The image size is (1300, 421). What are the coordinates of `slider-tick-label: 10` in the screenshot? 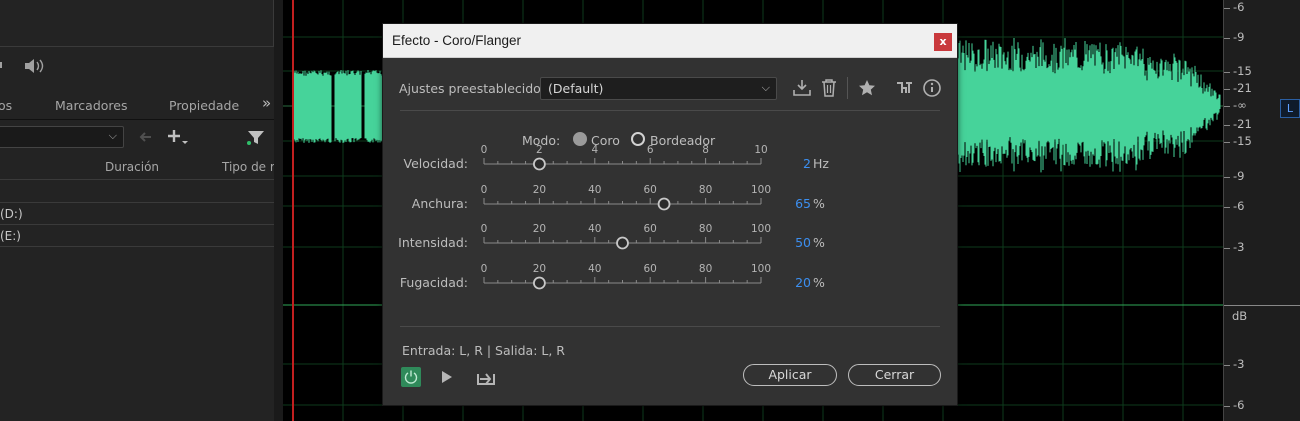 It's located at (760, 150).